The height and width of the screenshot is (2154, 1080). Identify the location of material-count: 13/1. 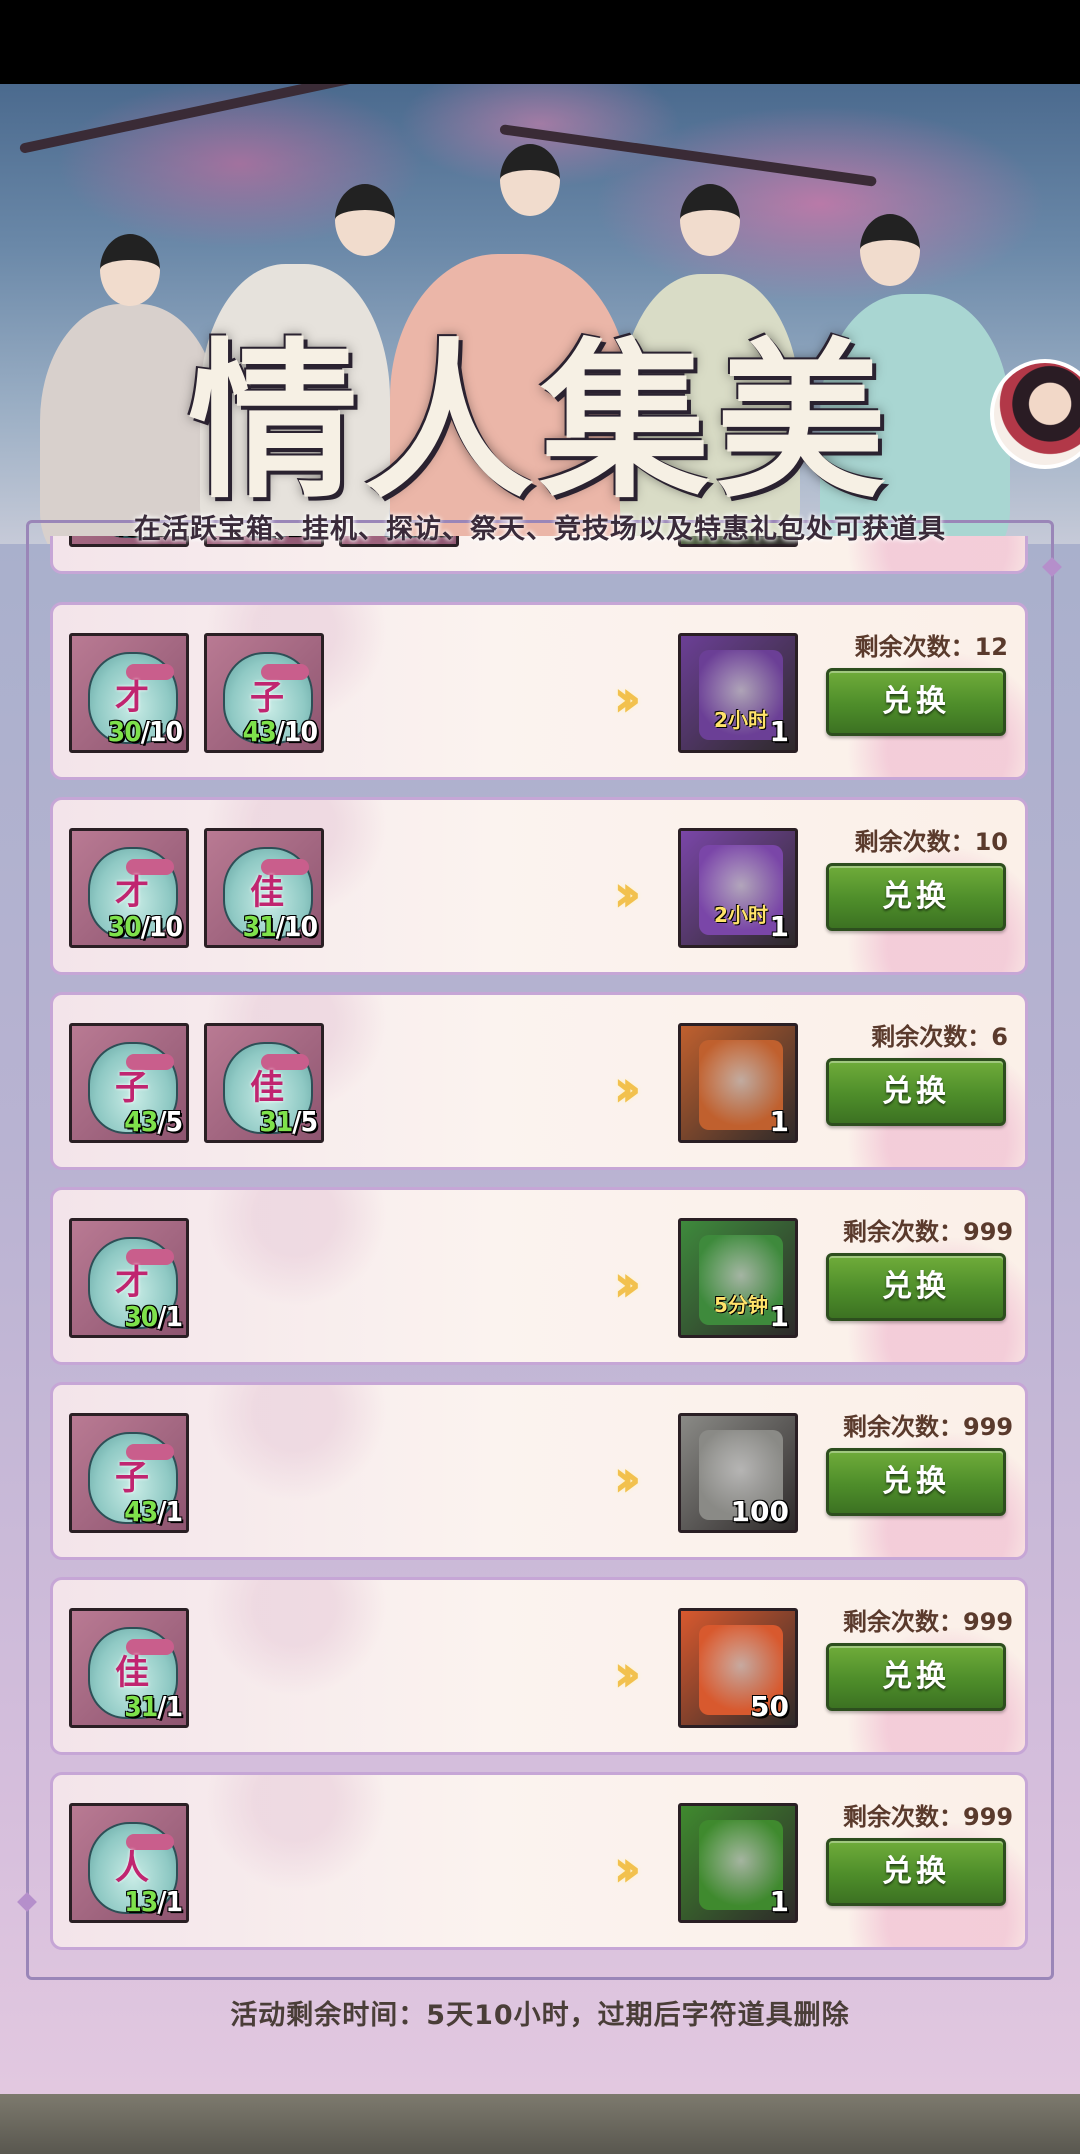
(153, 1901).